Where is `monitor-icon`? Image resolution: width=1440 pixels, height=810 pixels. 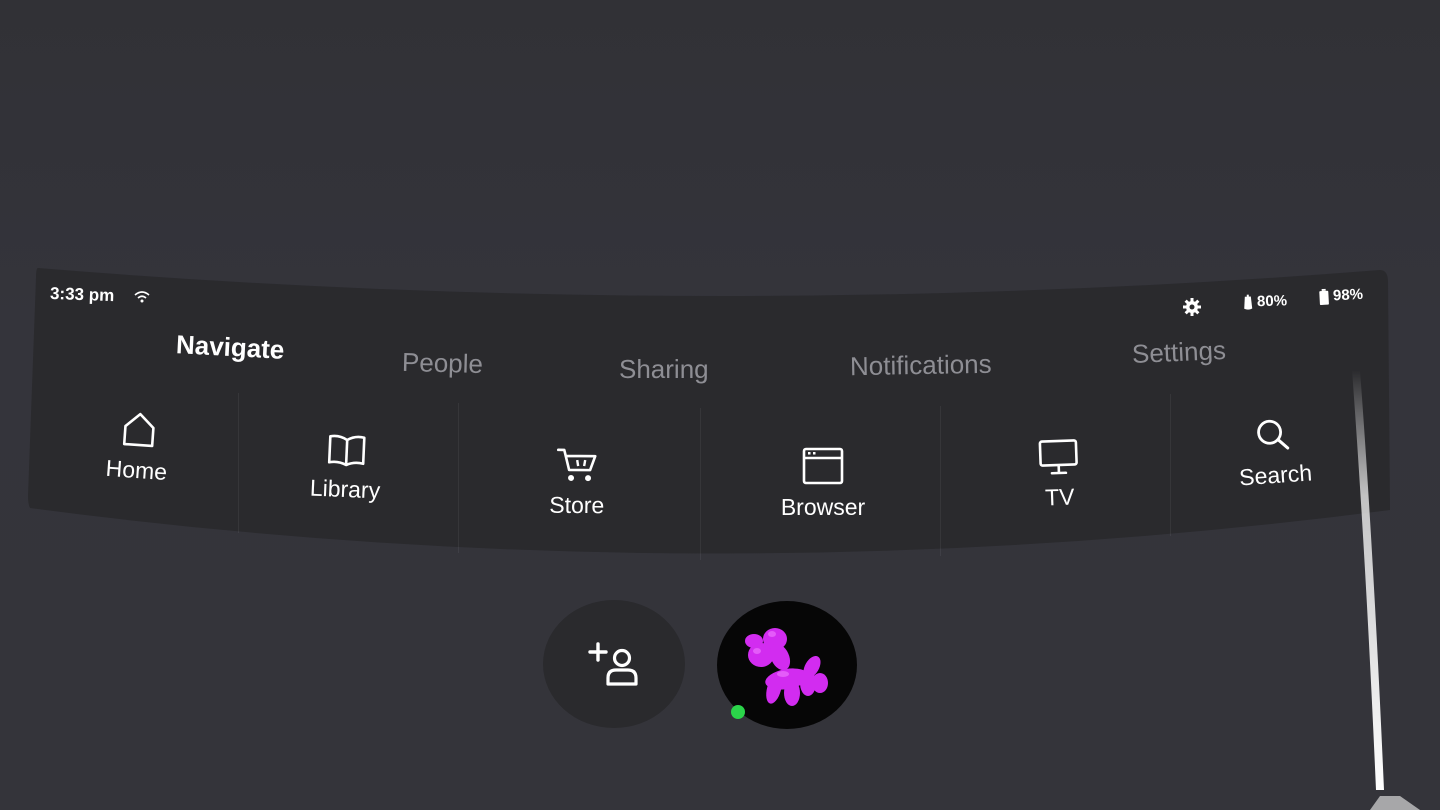 monitor-icon is located at coordinates (1058, 457).